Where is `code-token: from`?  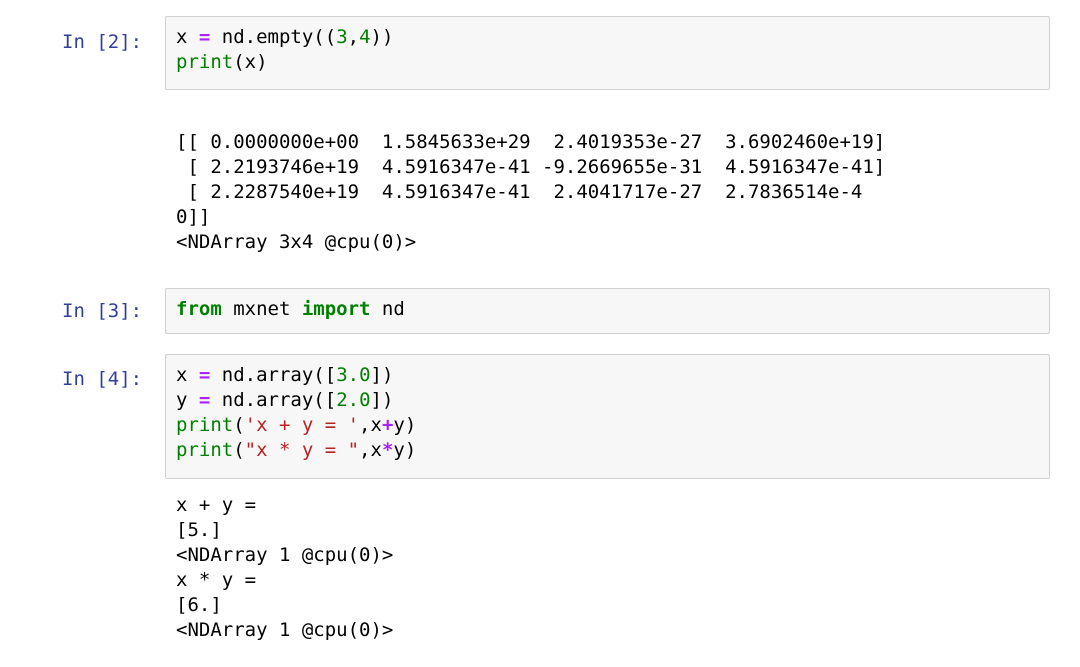 code-token: from is located at coordinates (199, 309).